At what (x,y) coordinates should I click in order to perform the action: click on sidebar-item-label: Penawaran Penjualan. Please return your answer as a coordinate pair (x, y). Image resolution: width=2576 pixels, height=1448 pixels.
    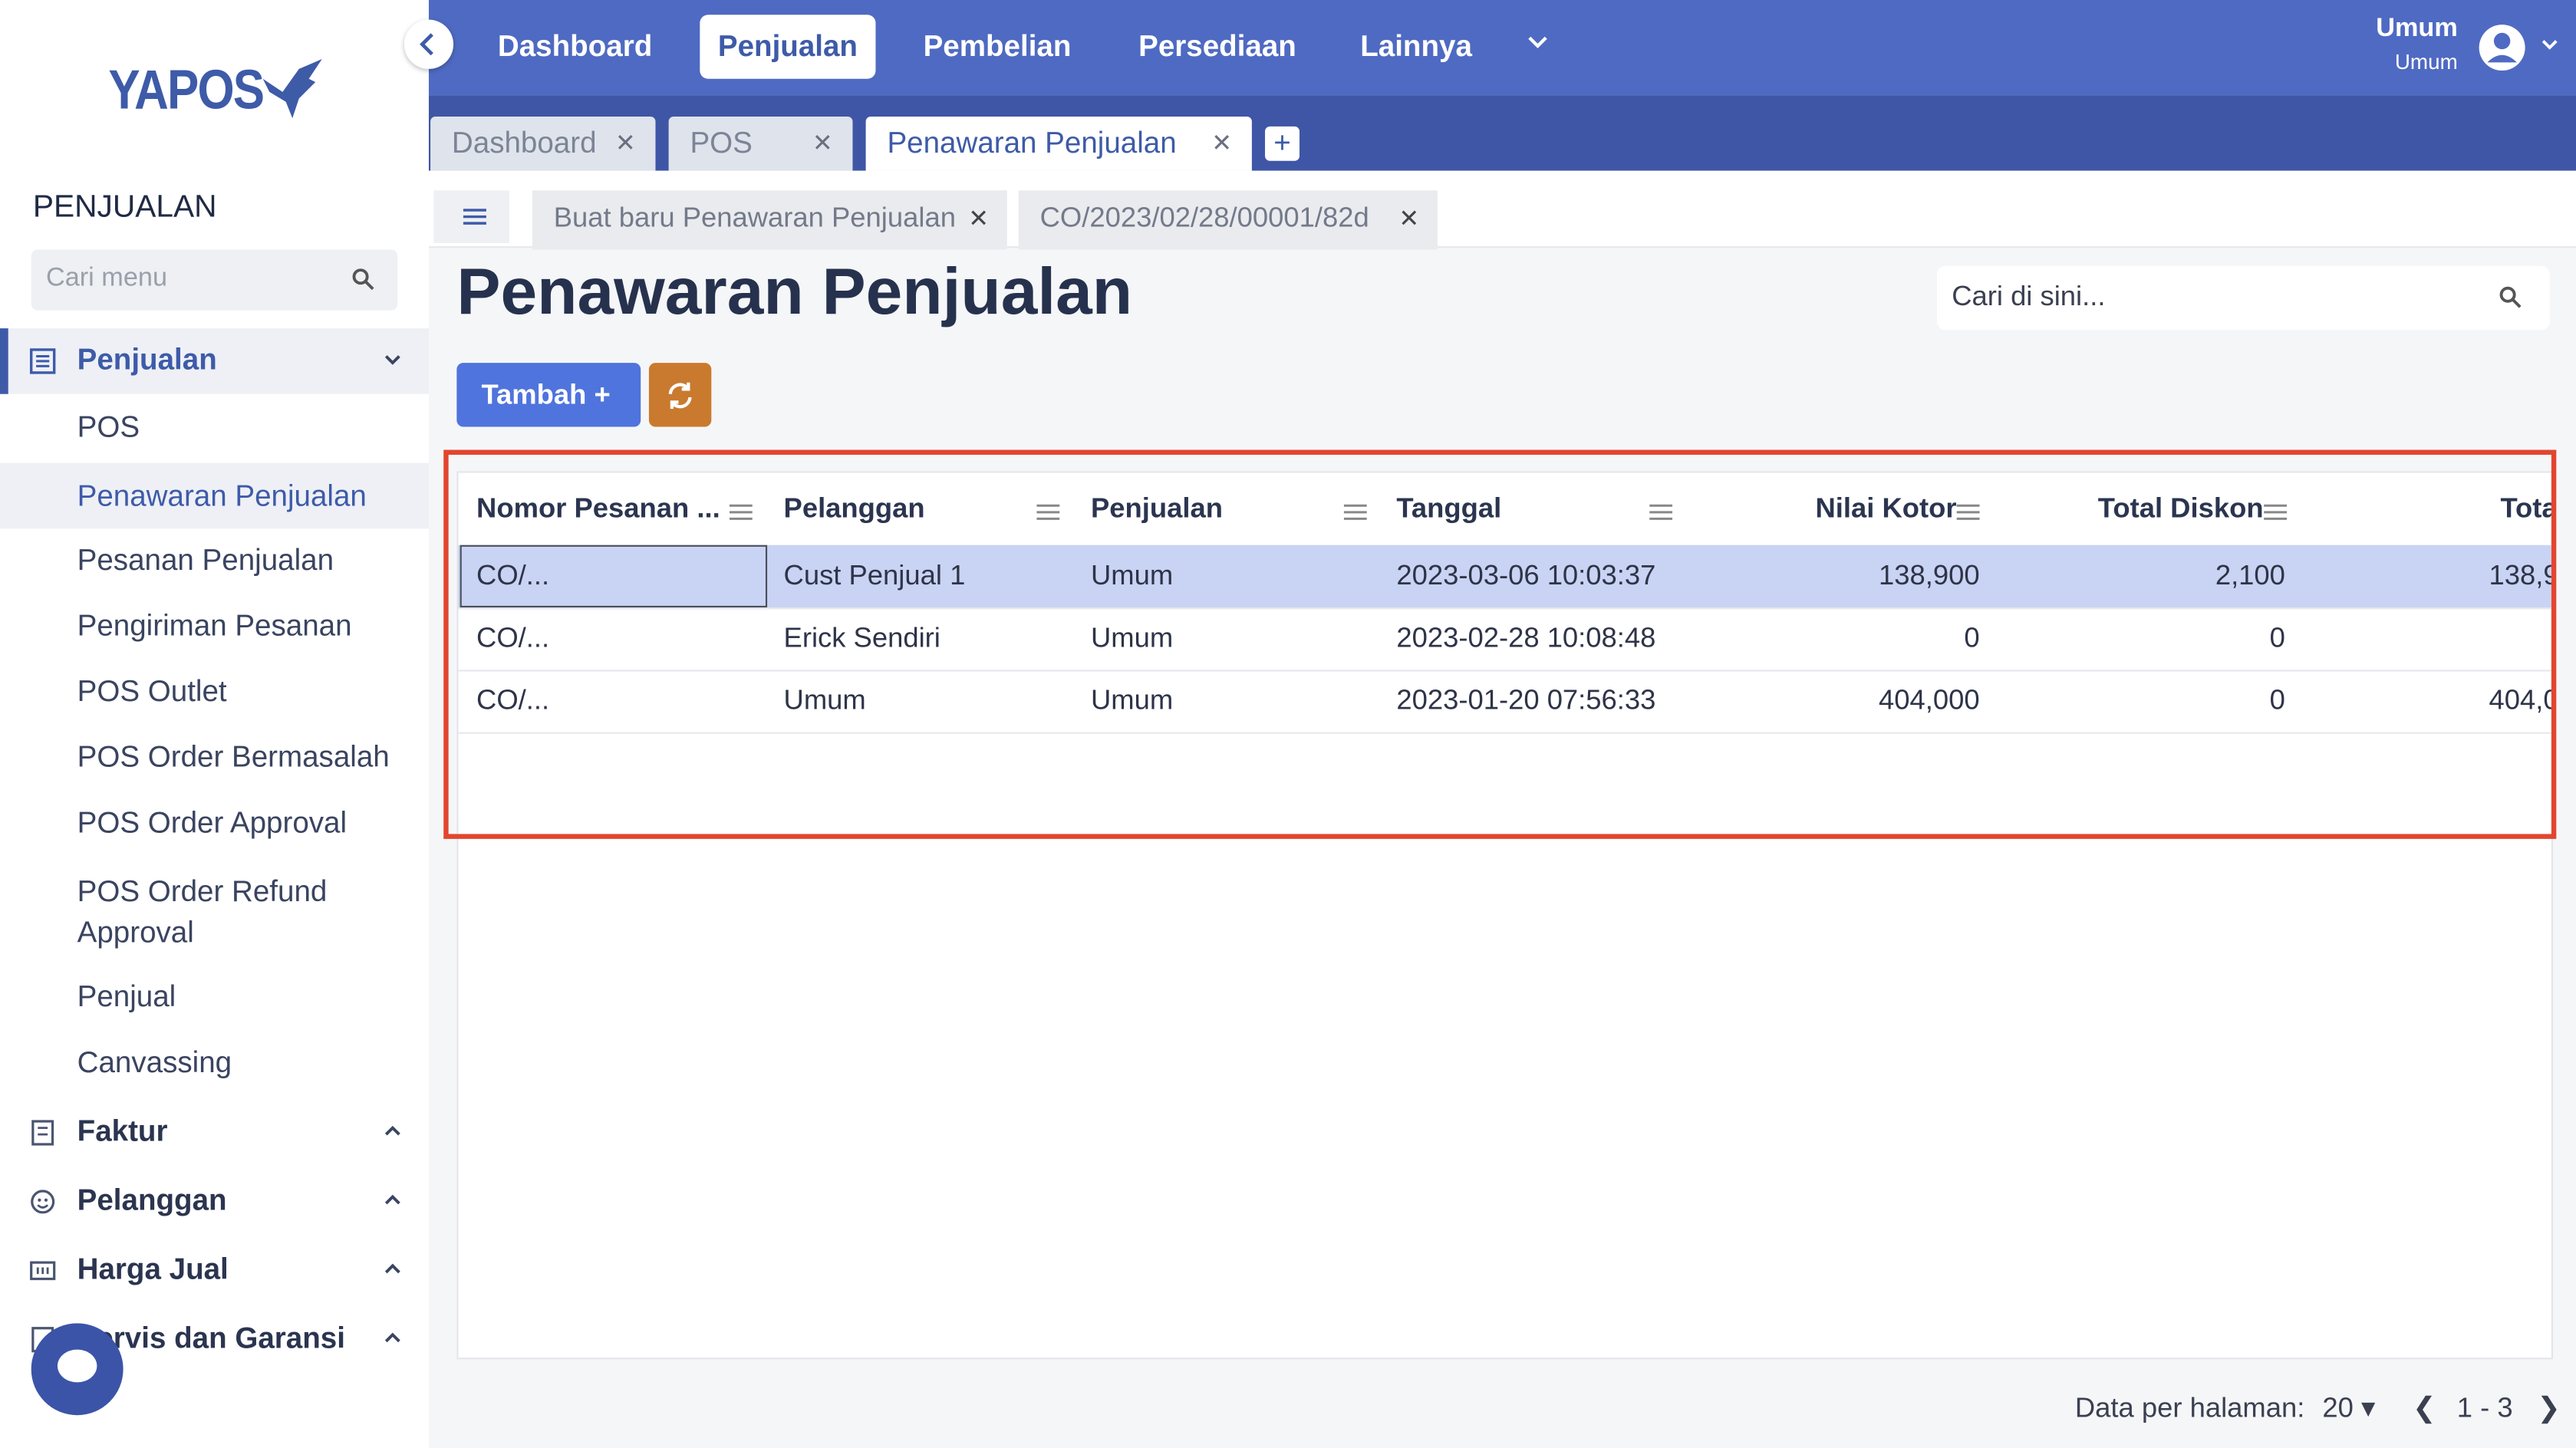
    Looking at the image, I should click on (222, 495).